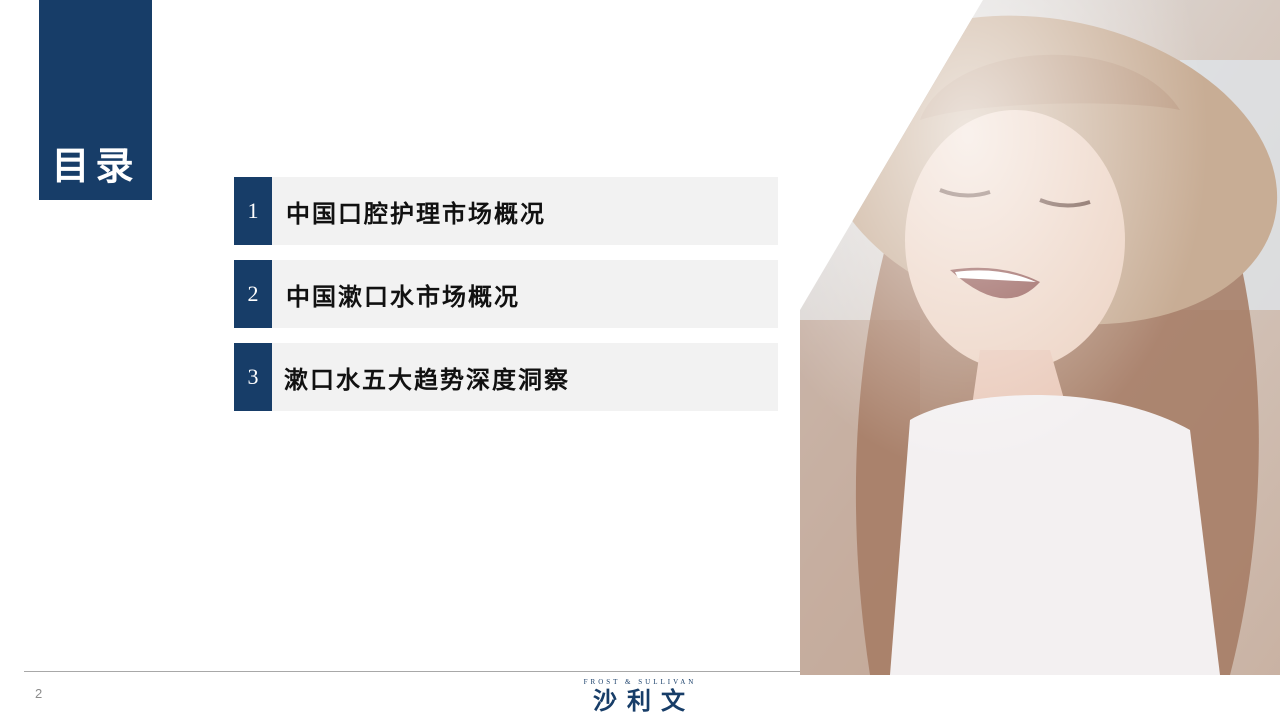 The height and width of the screenshot is (720, 1280). I want to click on toc-item-1: 1 中国口腔护理市场概况, so click(506, 211).